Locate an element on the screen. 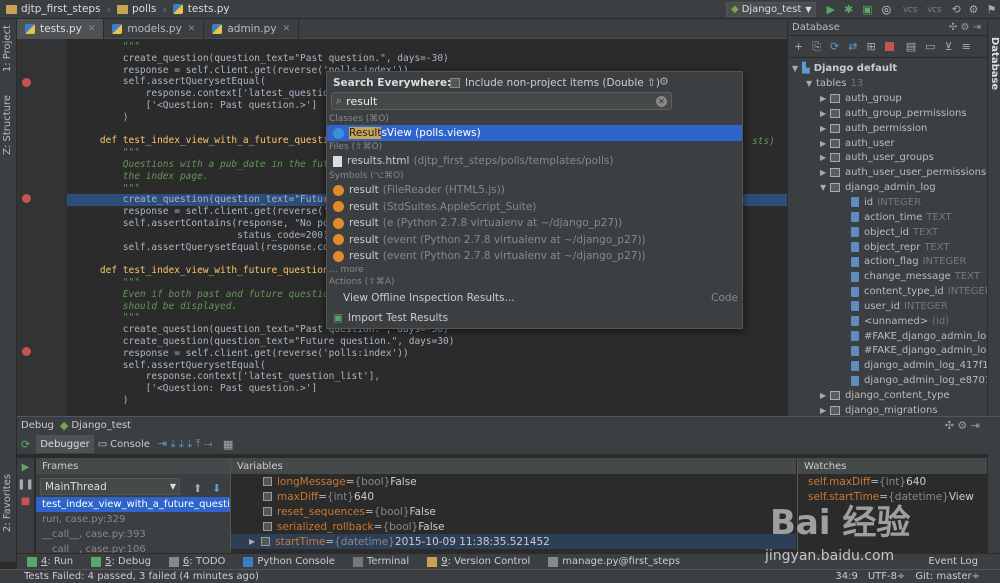 The height and width of the screenshot is (583, 1000). tab-debugger: Debugger is located at coordinates (65, 444).